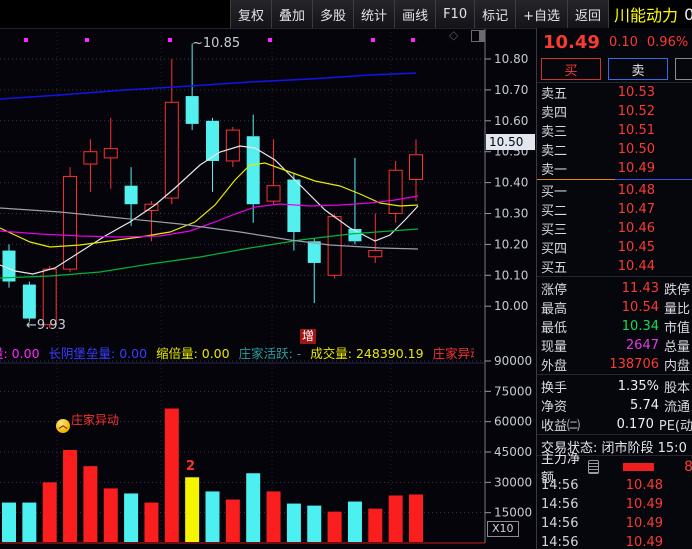 Image resolution: width=692 pixels, height=549 pixels. Describe the element at coordinates (636, 228) in the screenshot. I see `level-price: 10.46` at that location.